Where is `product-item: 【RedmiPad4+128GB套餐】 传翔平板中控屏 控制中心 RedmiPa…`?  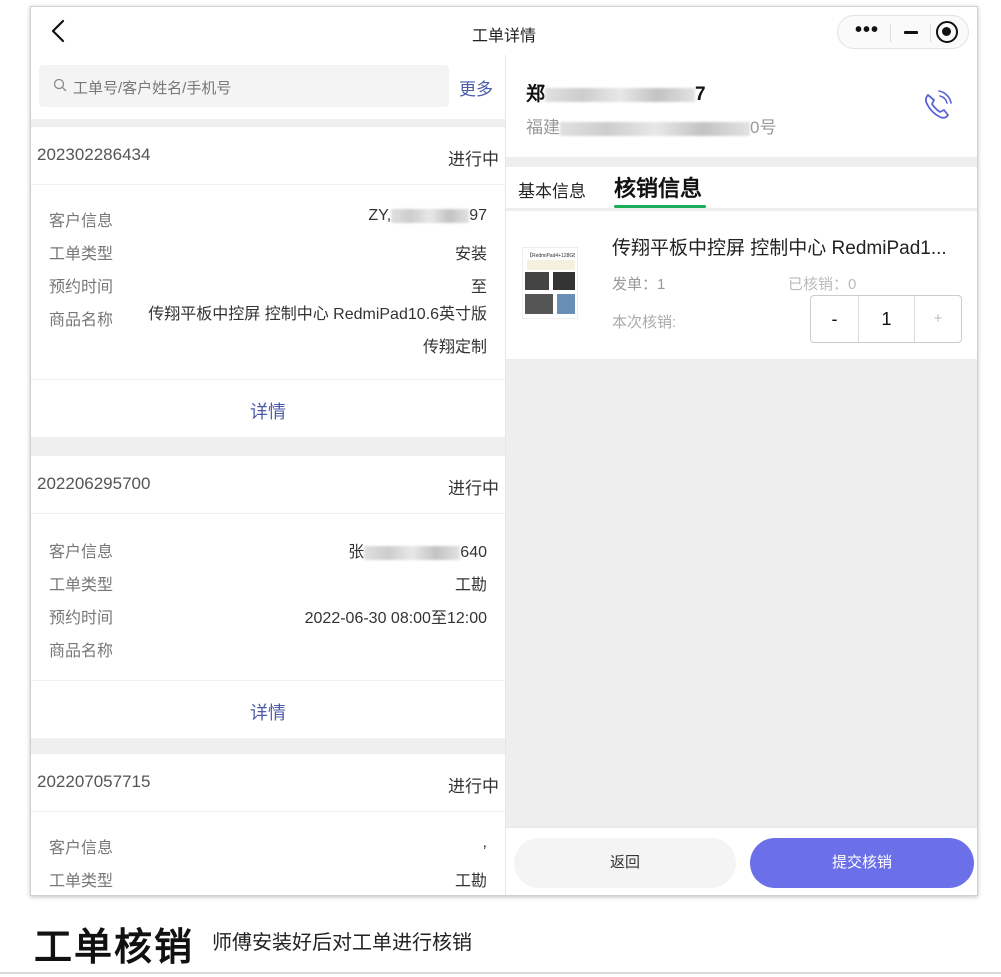 product-item: 【RedmiPad4+128GB套餐】 传翔平板中控屏 控制中心 RedmiPa… is located at coordinates (741, 285).